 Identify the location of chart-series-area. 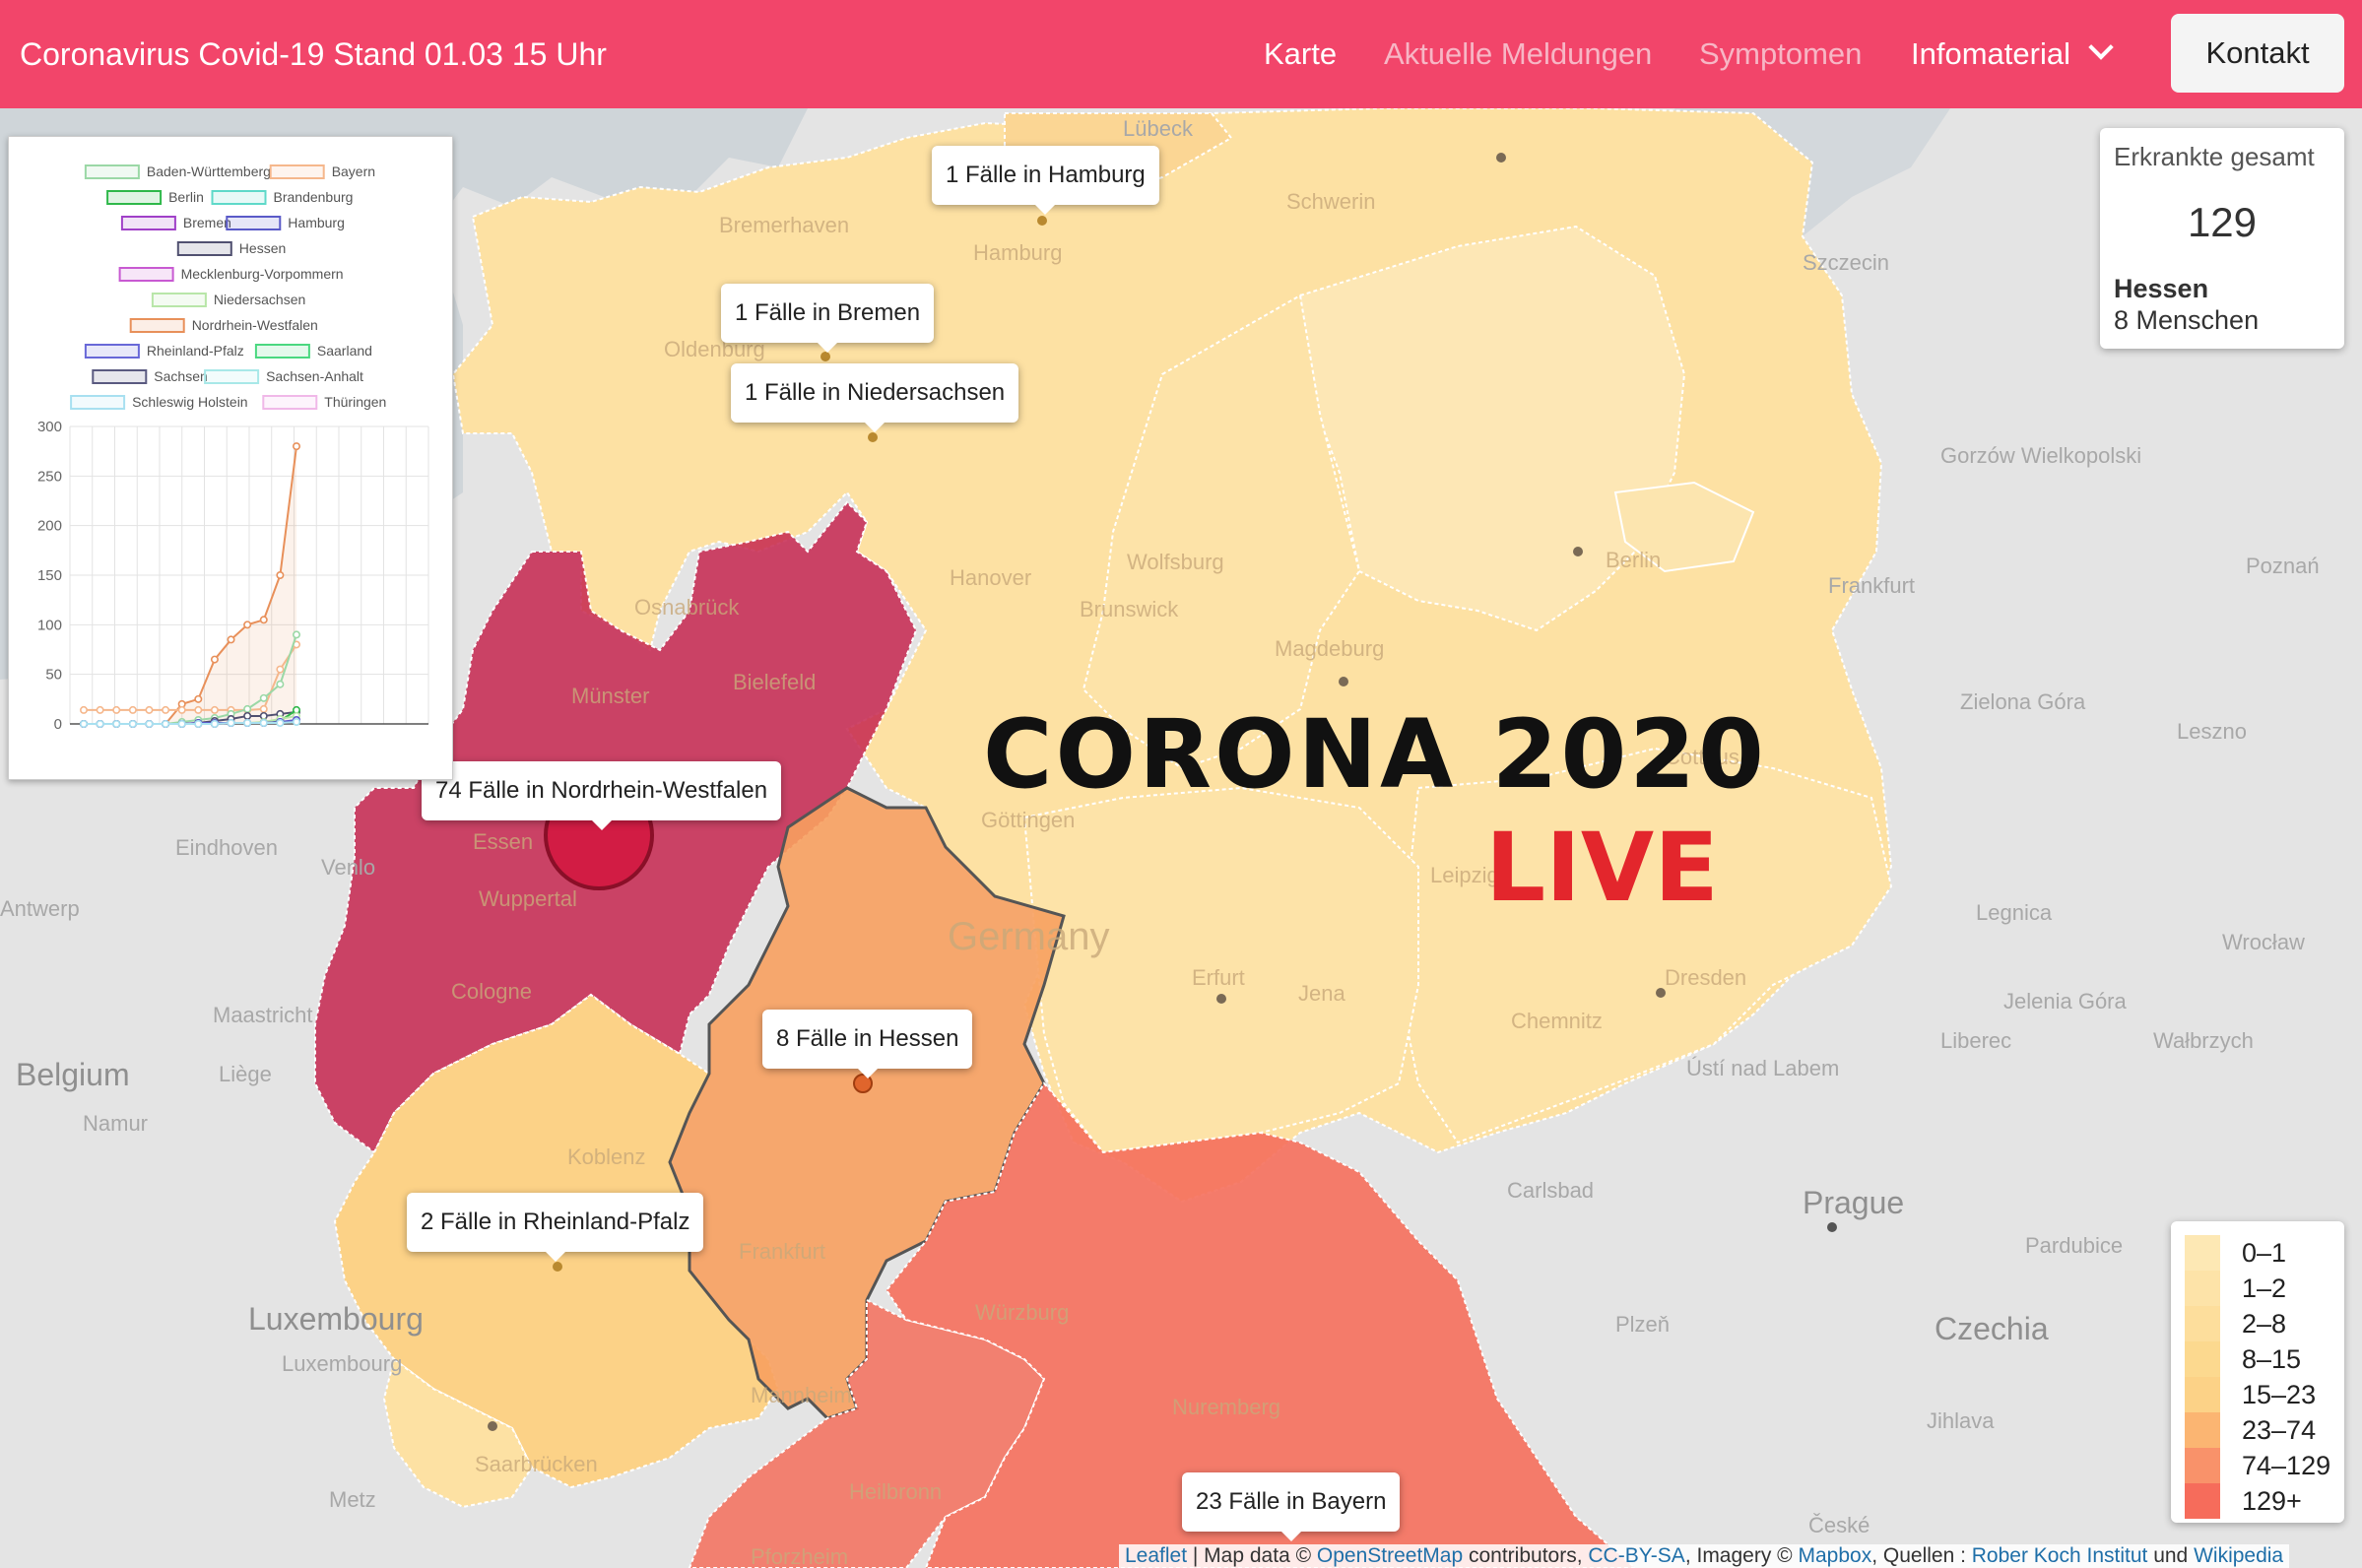
(190, 585).